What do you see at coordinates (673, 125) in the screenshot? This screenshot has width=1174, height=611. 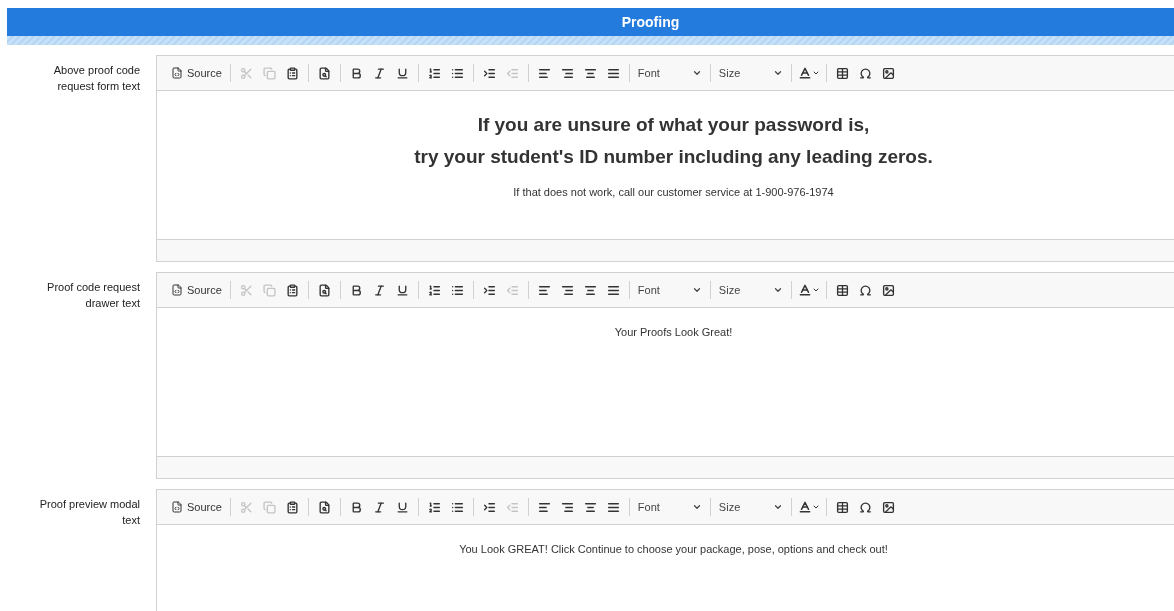 I see `content-heading: If you are unsure of what your password is,` at bounding box center [673, 125].